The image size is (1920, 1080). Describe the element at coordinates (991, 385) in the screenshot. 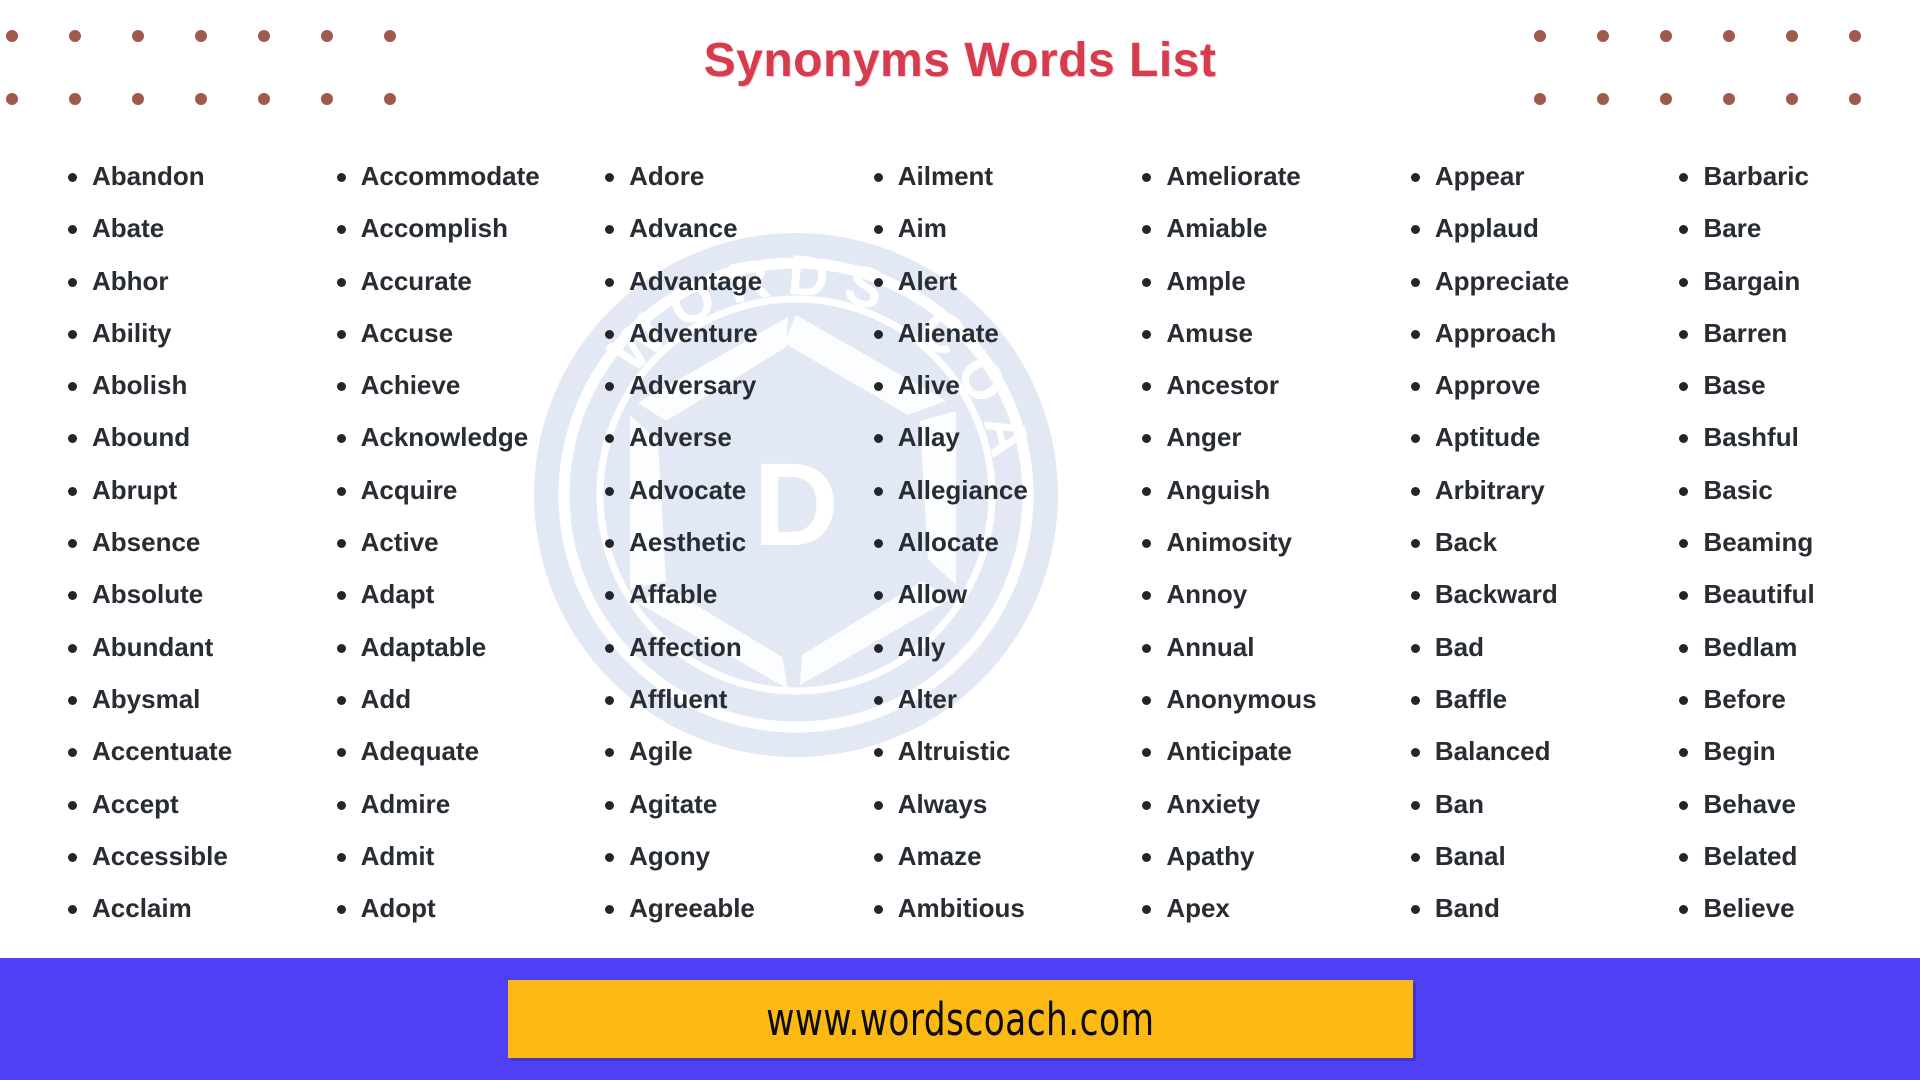

I see `word-item: Alive` at that location.